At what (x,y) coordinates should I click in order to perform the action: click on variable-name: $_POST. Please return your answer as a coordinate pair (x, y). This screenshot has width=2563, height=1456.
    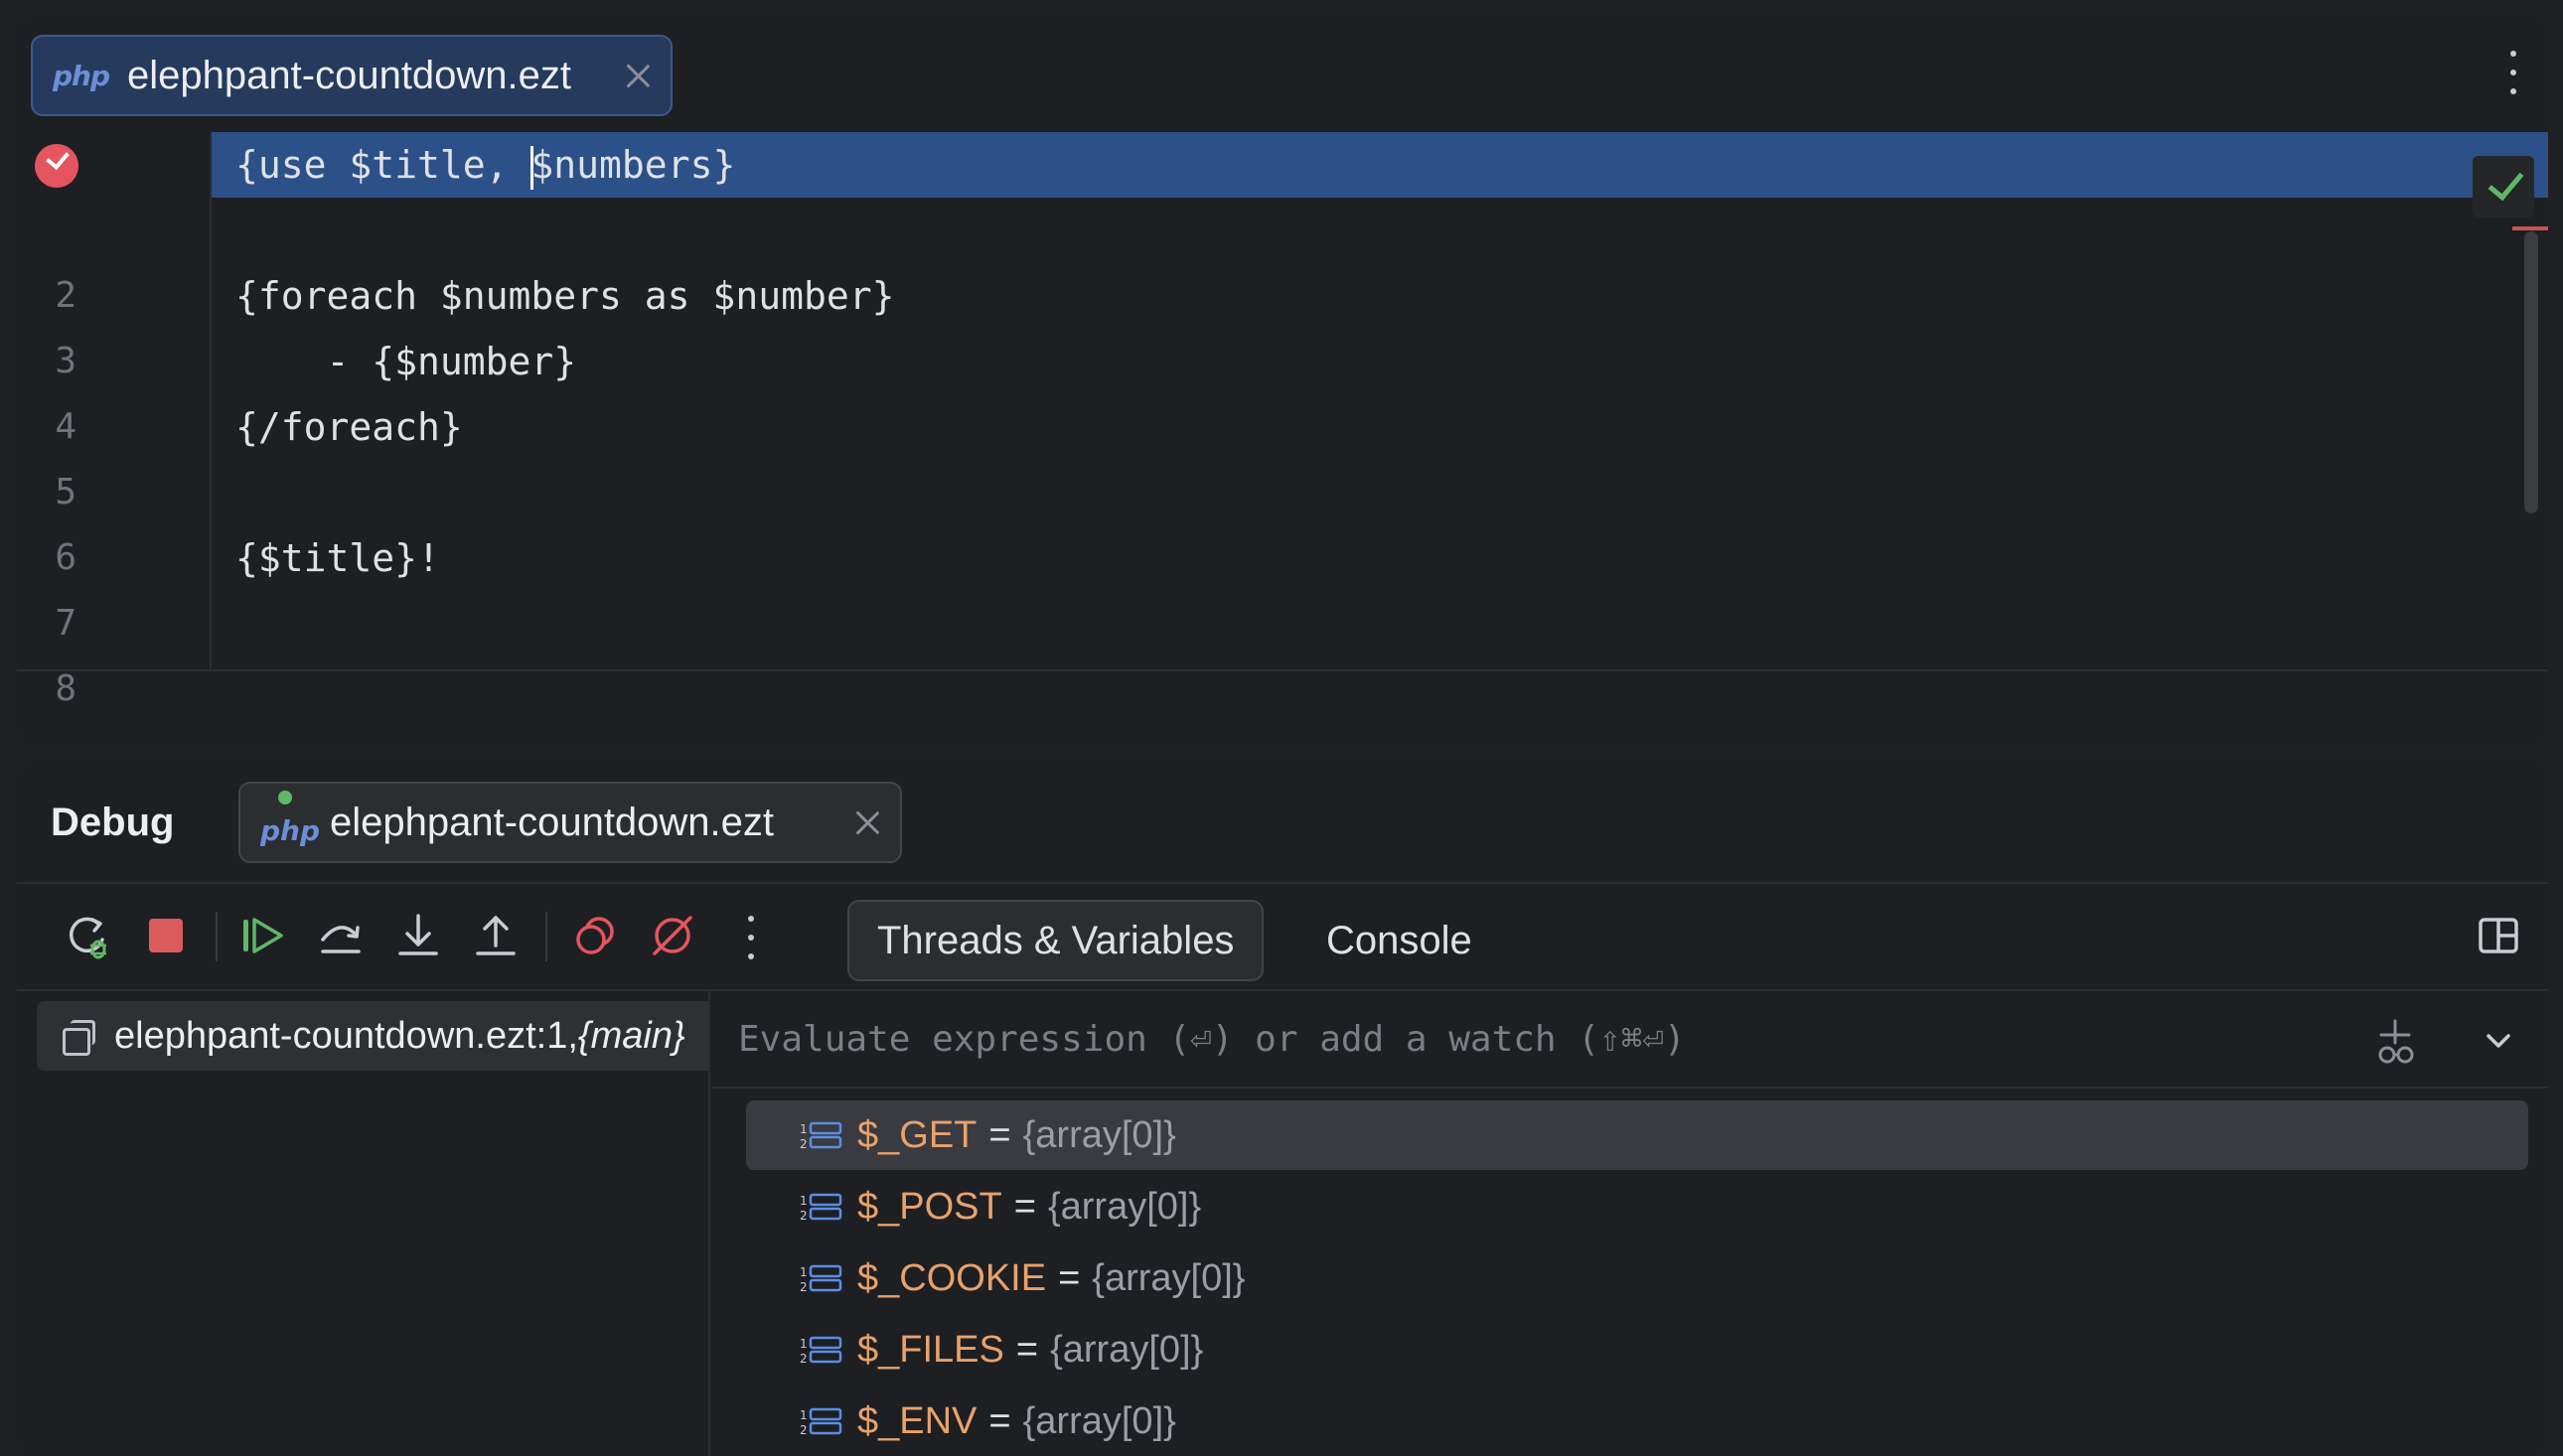
    Looking at the image, I should click on (929, 1206).